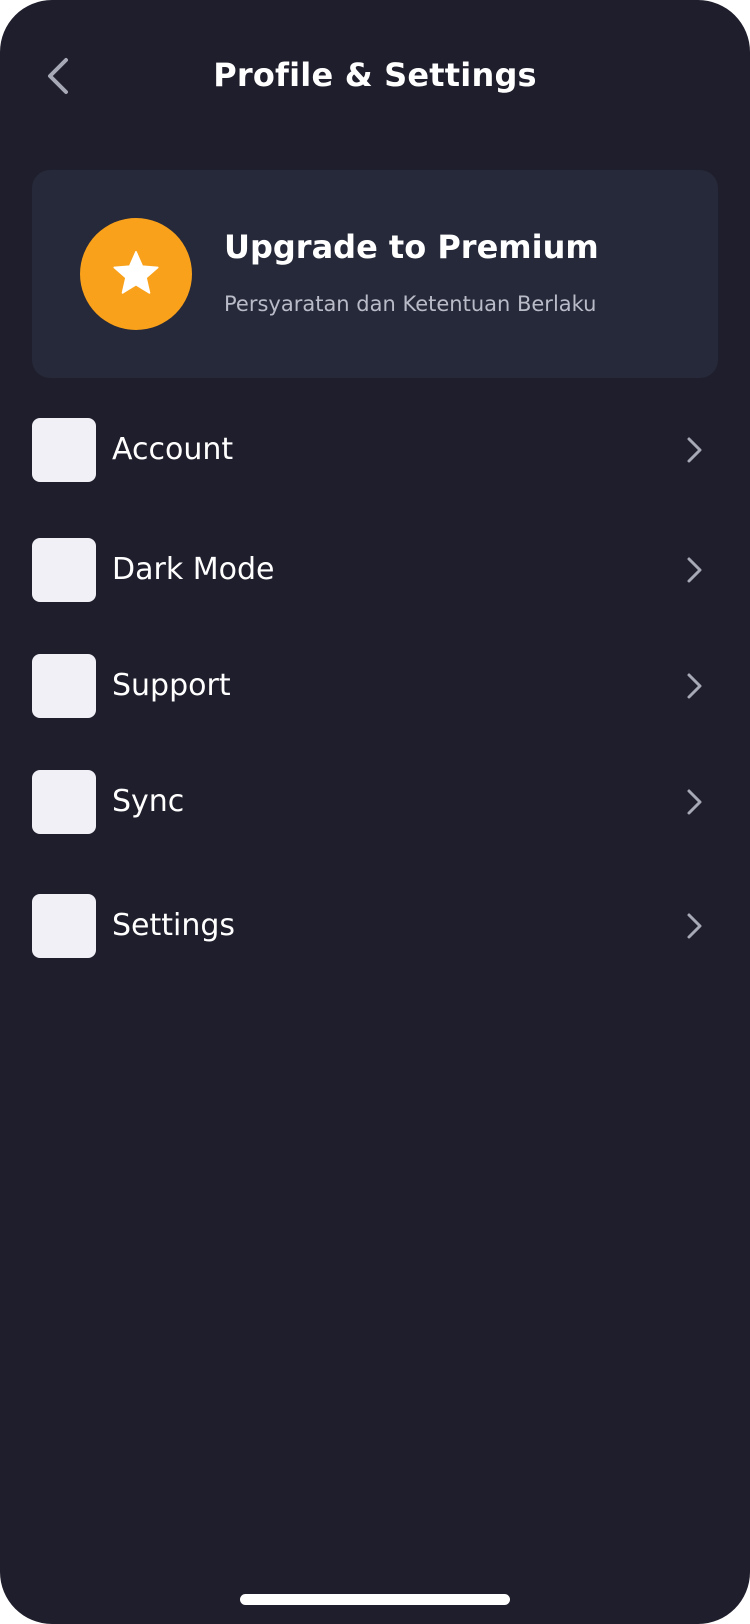 The width and height of the screenshot is (750, 1624). What do you see at coordinates (375, 926) in the screenshot?
I see `menu-item-settings: Settings` at bounding box center [375, 926].